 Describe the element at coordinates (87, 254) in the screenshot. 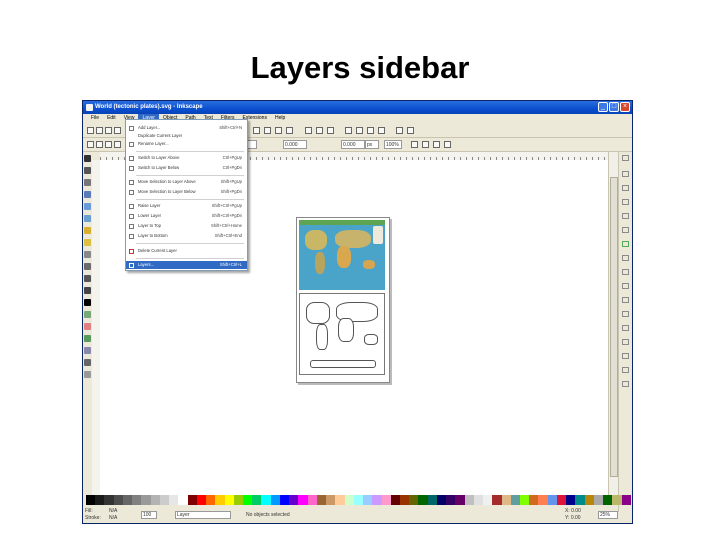

I see `spiral-tool-icon` at that location.